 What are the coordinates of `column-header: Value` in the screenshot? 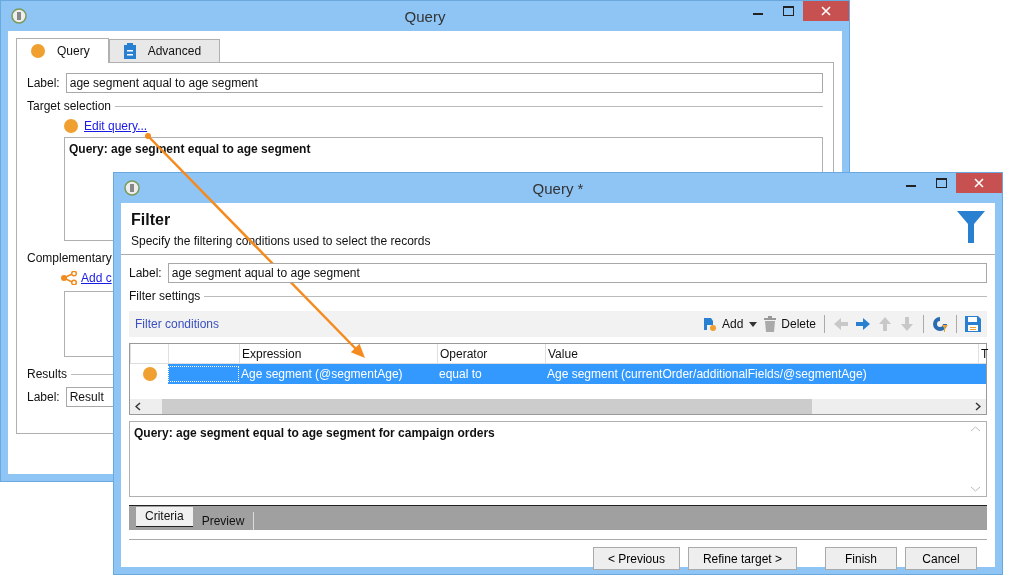 It's located at (761, 353).